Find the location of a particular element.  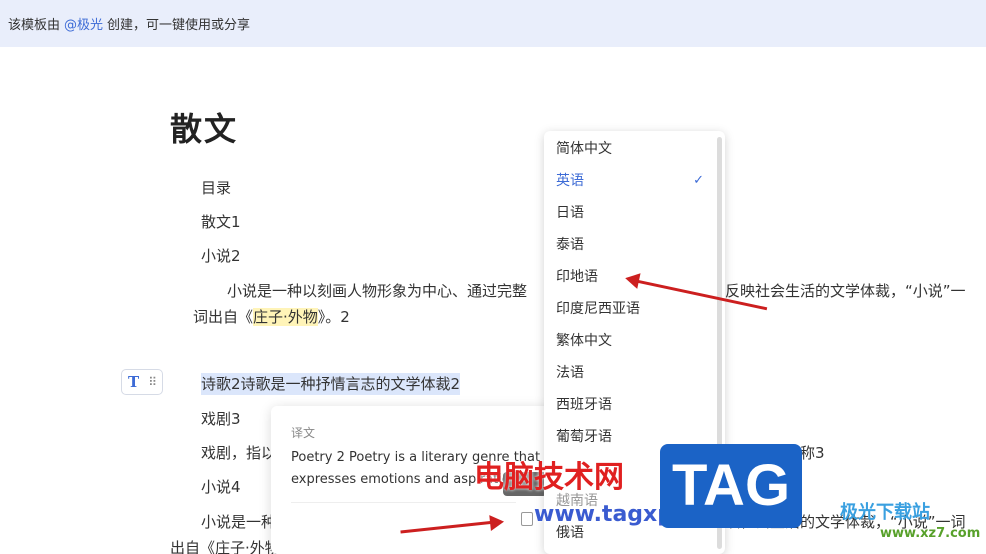

check-icon: ✓ is located at coordinates (698, 180).